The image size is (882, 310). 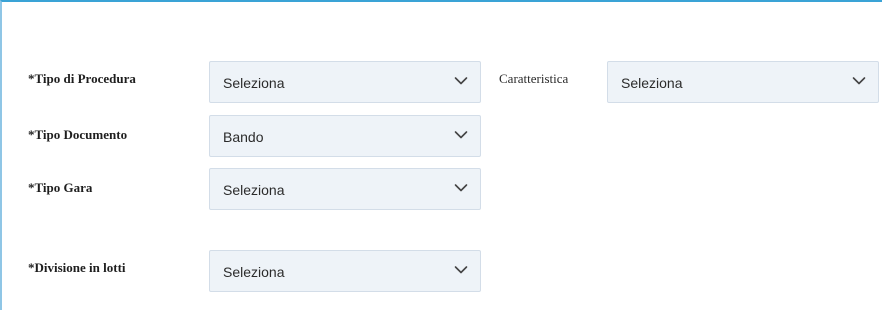 I want to click on divisione-lotti-label: *Divisione in lotti, so click(x=77, y=267).